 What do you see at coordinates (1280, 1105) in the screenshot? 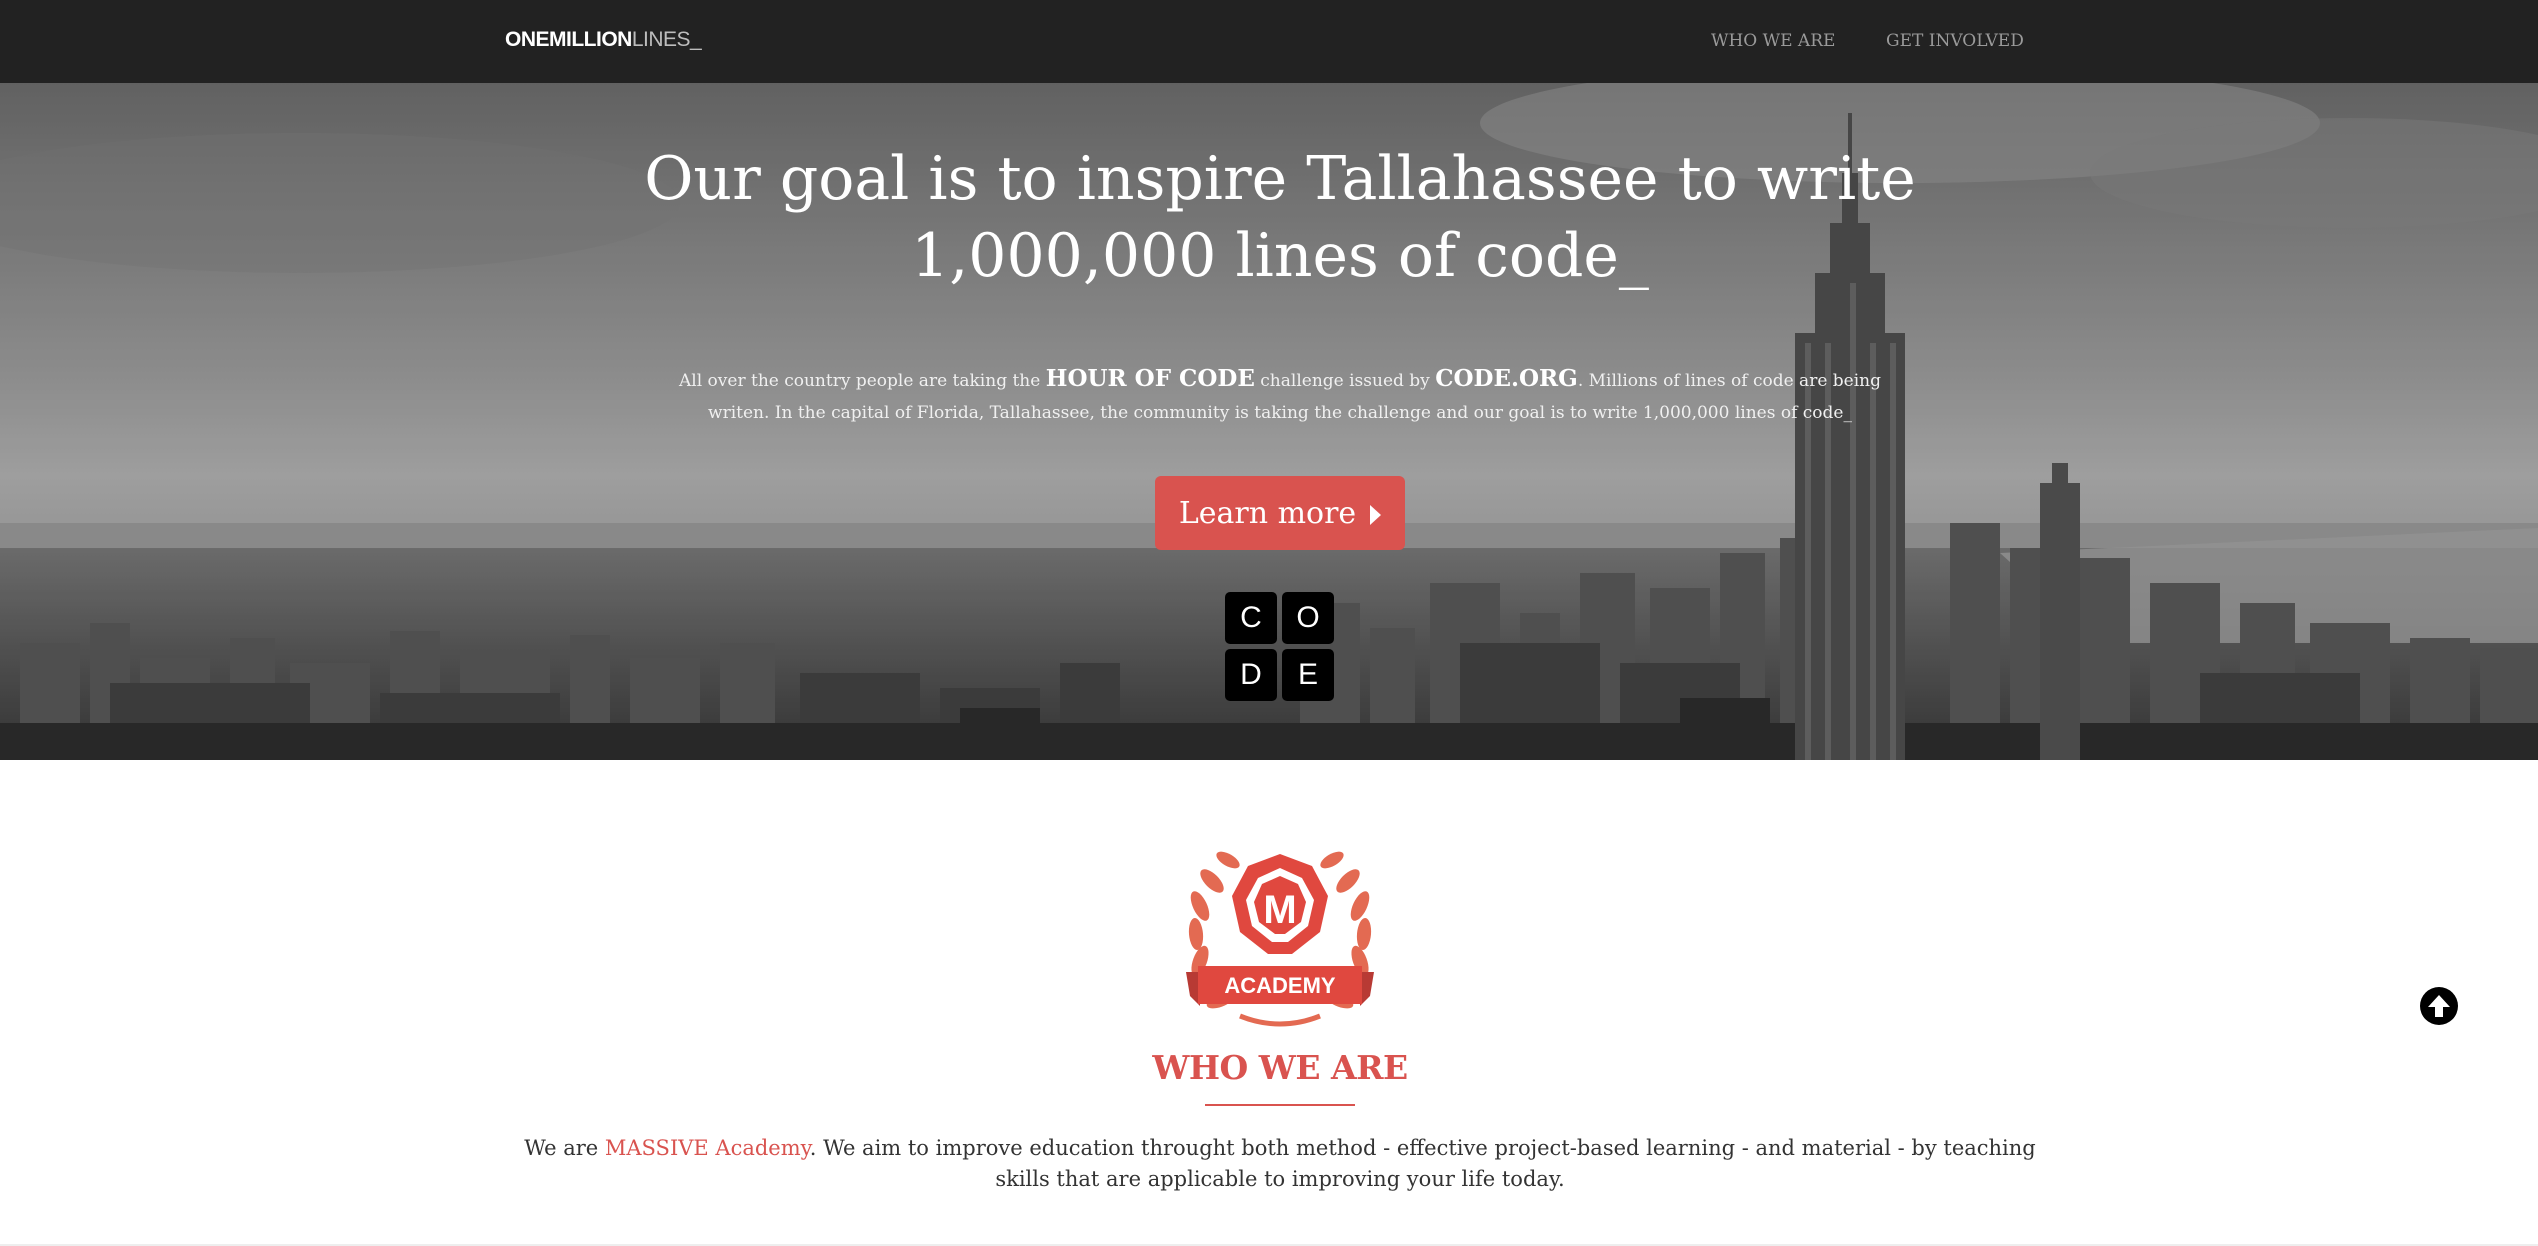
I see `heading-underline` at bounding box center [1280, 1105].